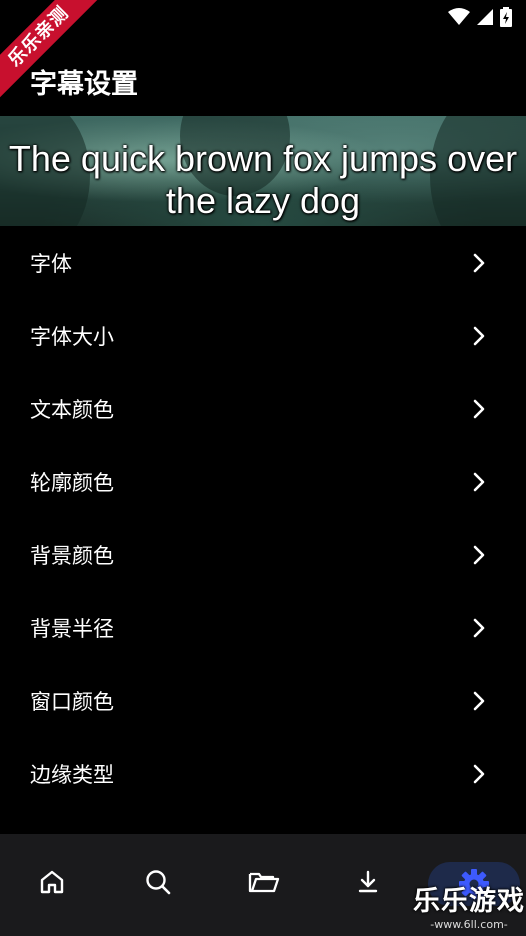 The width and height of the screenshot is (526, 936). I want to click on folder-icon, so click(264, 882).